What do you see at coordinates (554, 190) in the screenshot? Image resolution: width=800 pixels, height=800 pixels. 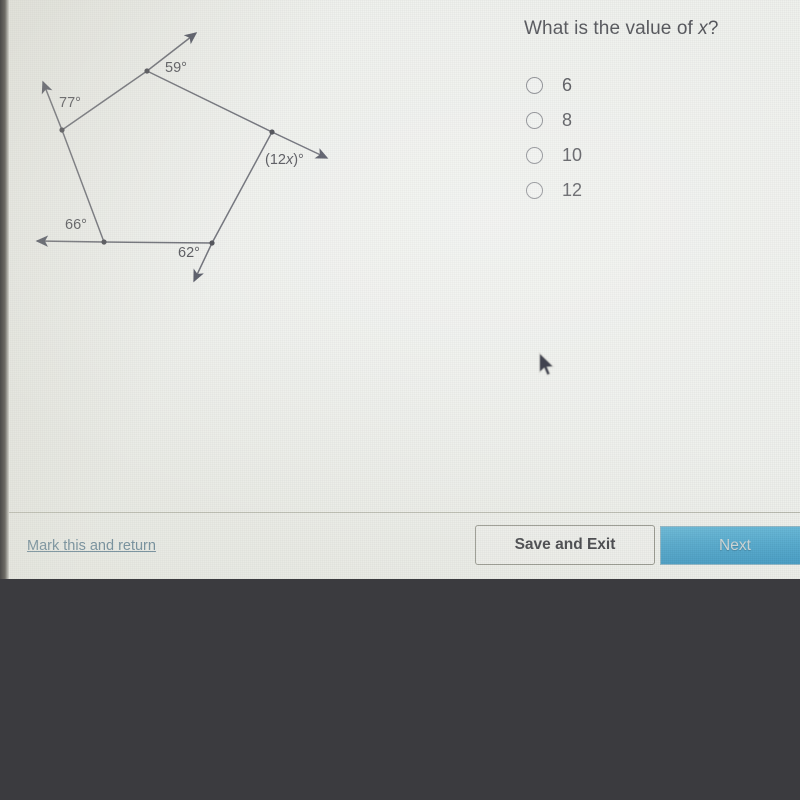 I see `answer-option-3: 12` at bounding box center [554, 190].